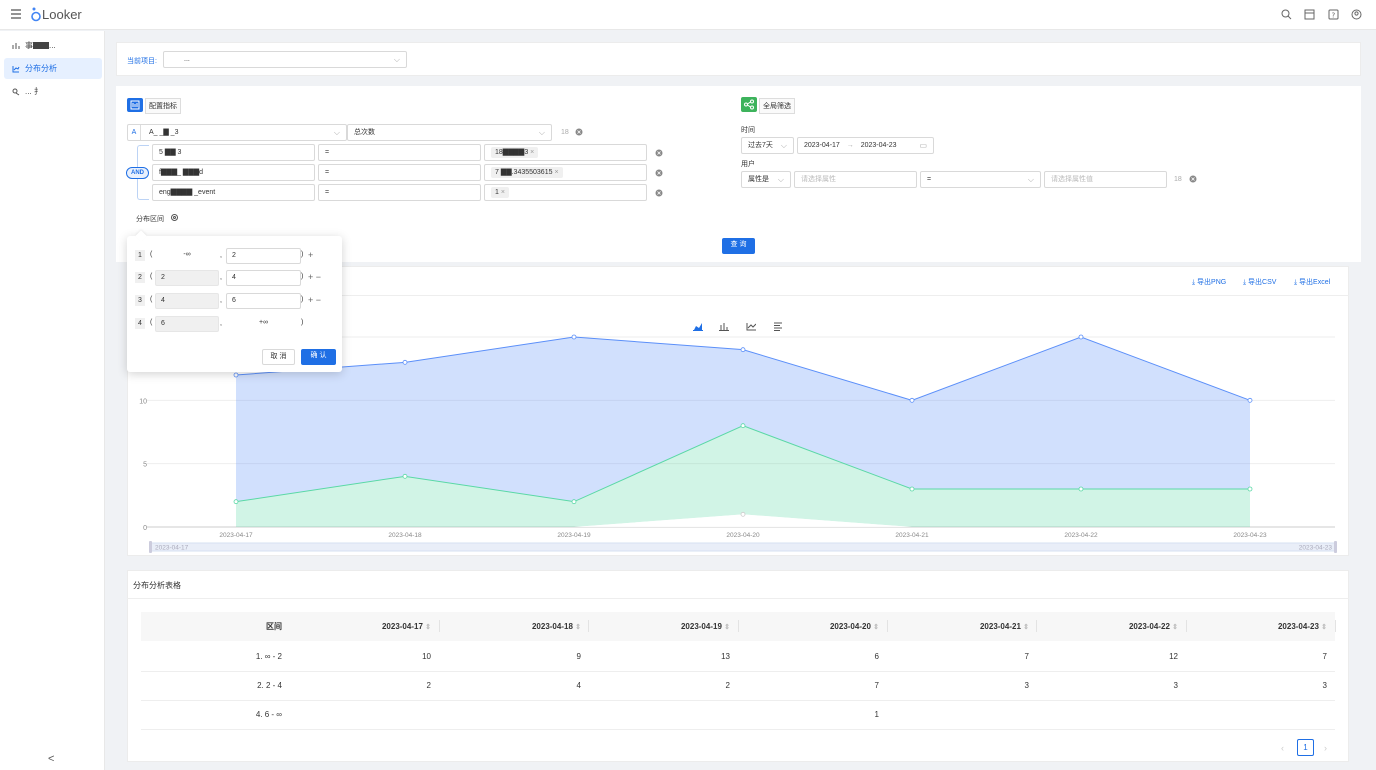 Image resolution: width=1376 pixels, height=770 pixels. What do you see at coordinates (174, 218) in the screenshot?
I see `gear-icon` at bounding box center [174, 218].